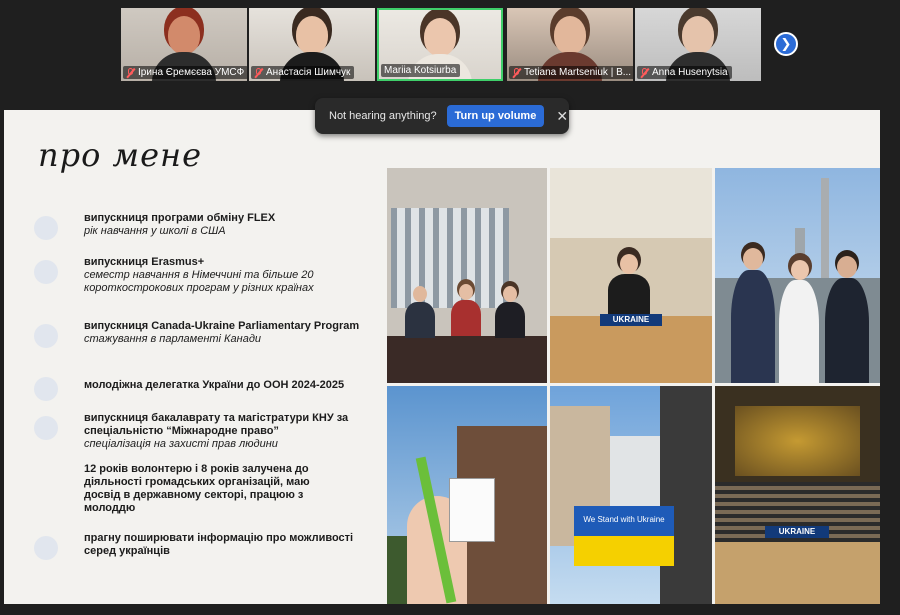 The height and width of the screenshot is (615, 900). What do you see at coordinates (467, 275) in the screenshot?
I see `photo-panel-discussion` at bounding box center [467, 275].